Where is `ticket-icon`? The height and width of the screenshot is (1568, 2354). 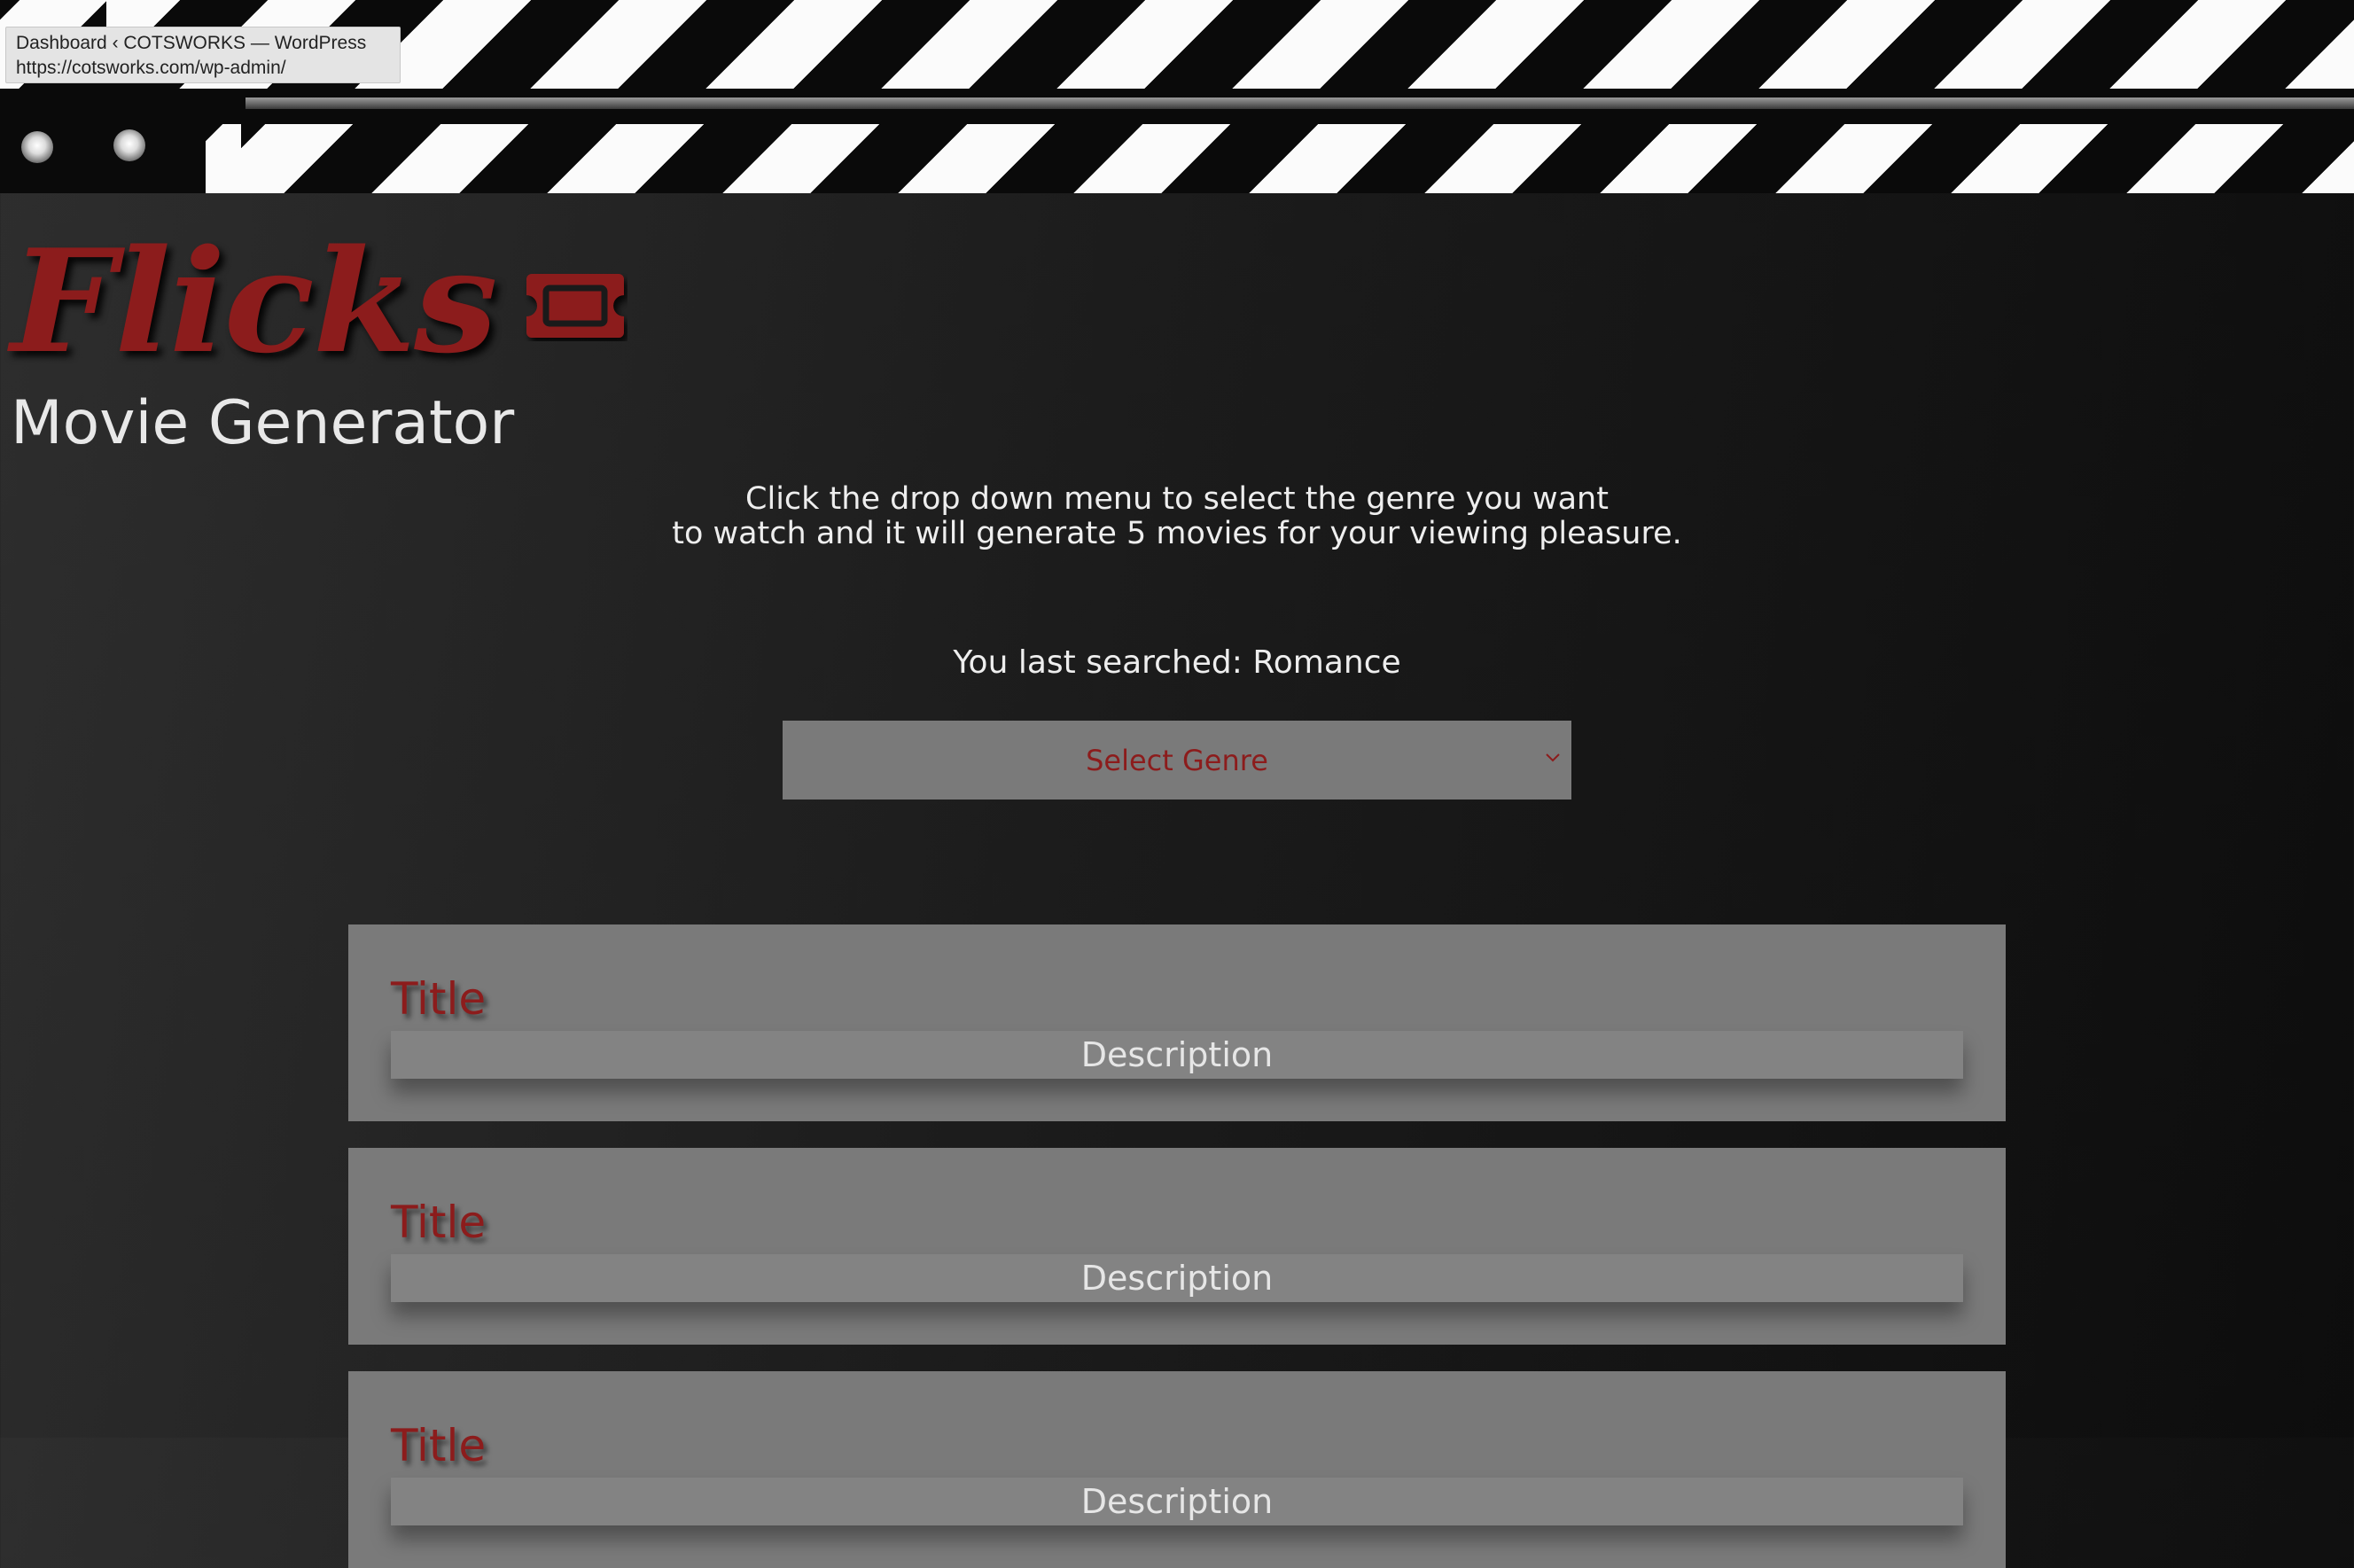
ticket-icon is located at coordinates (575, 306).